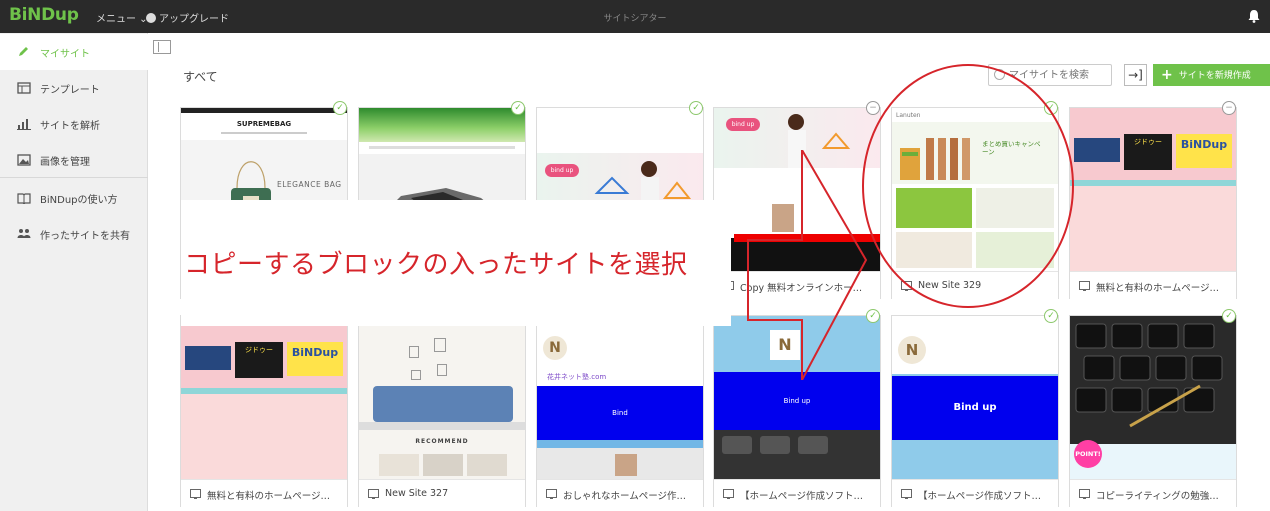 This screenshot has width=1270, height=511. I want to click on sidebar-toggle-icon, so click(162, 47).